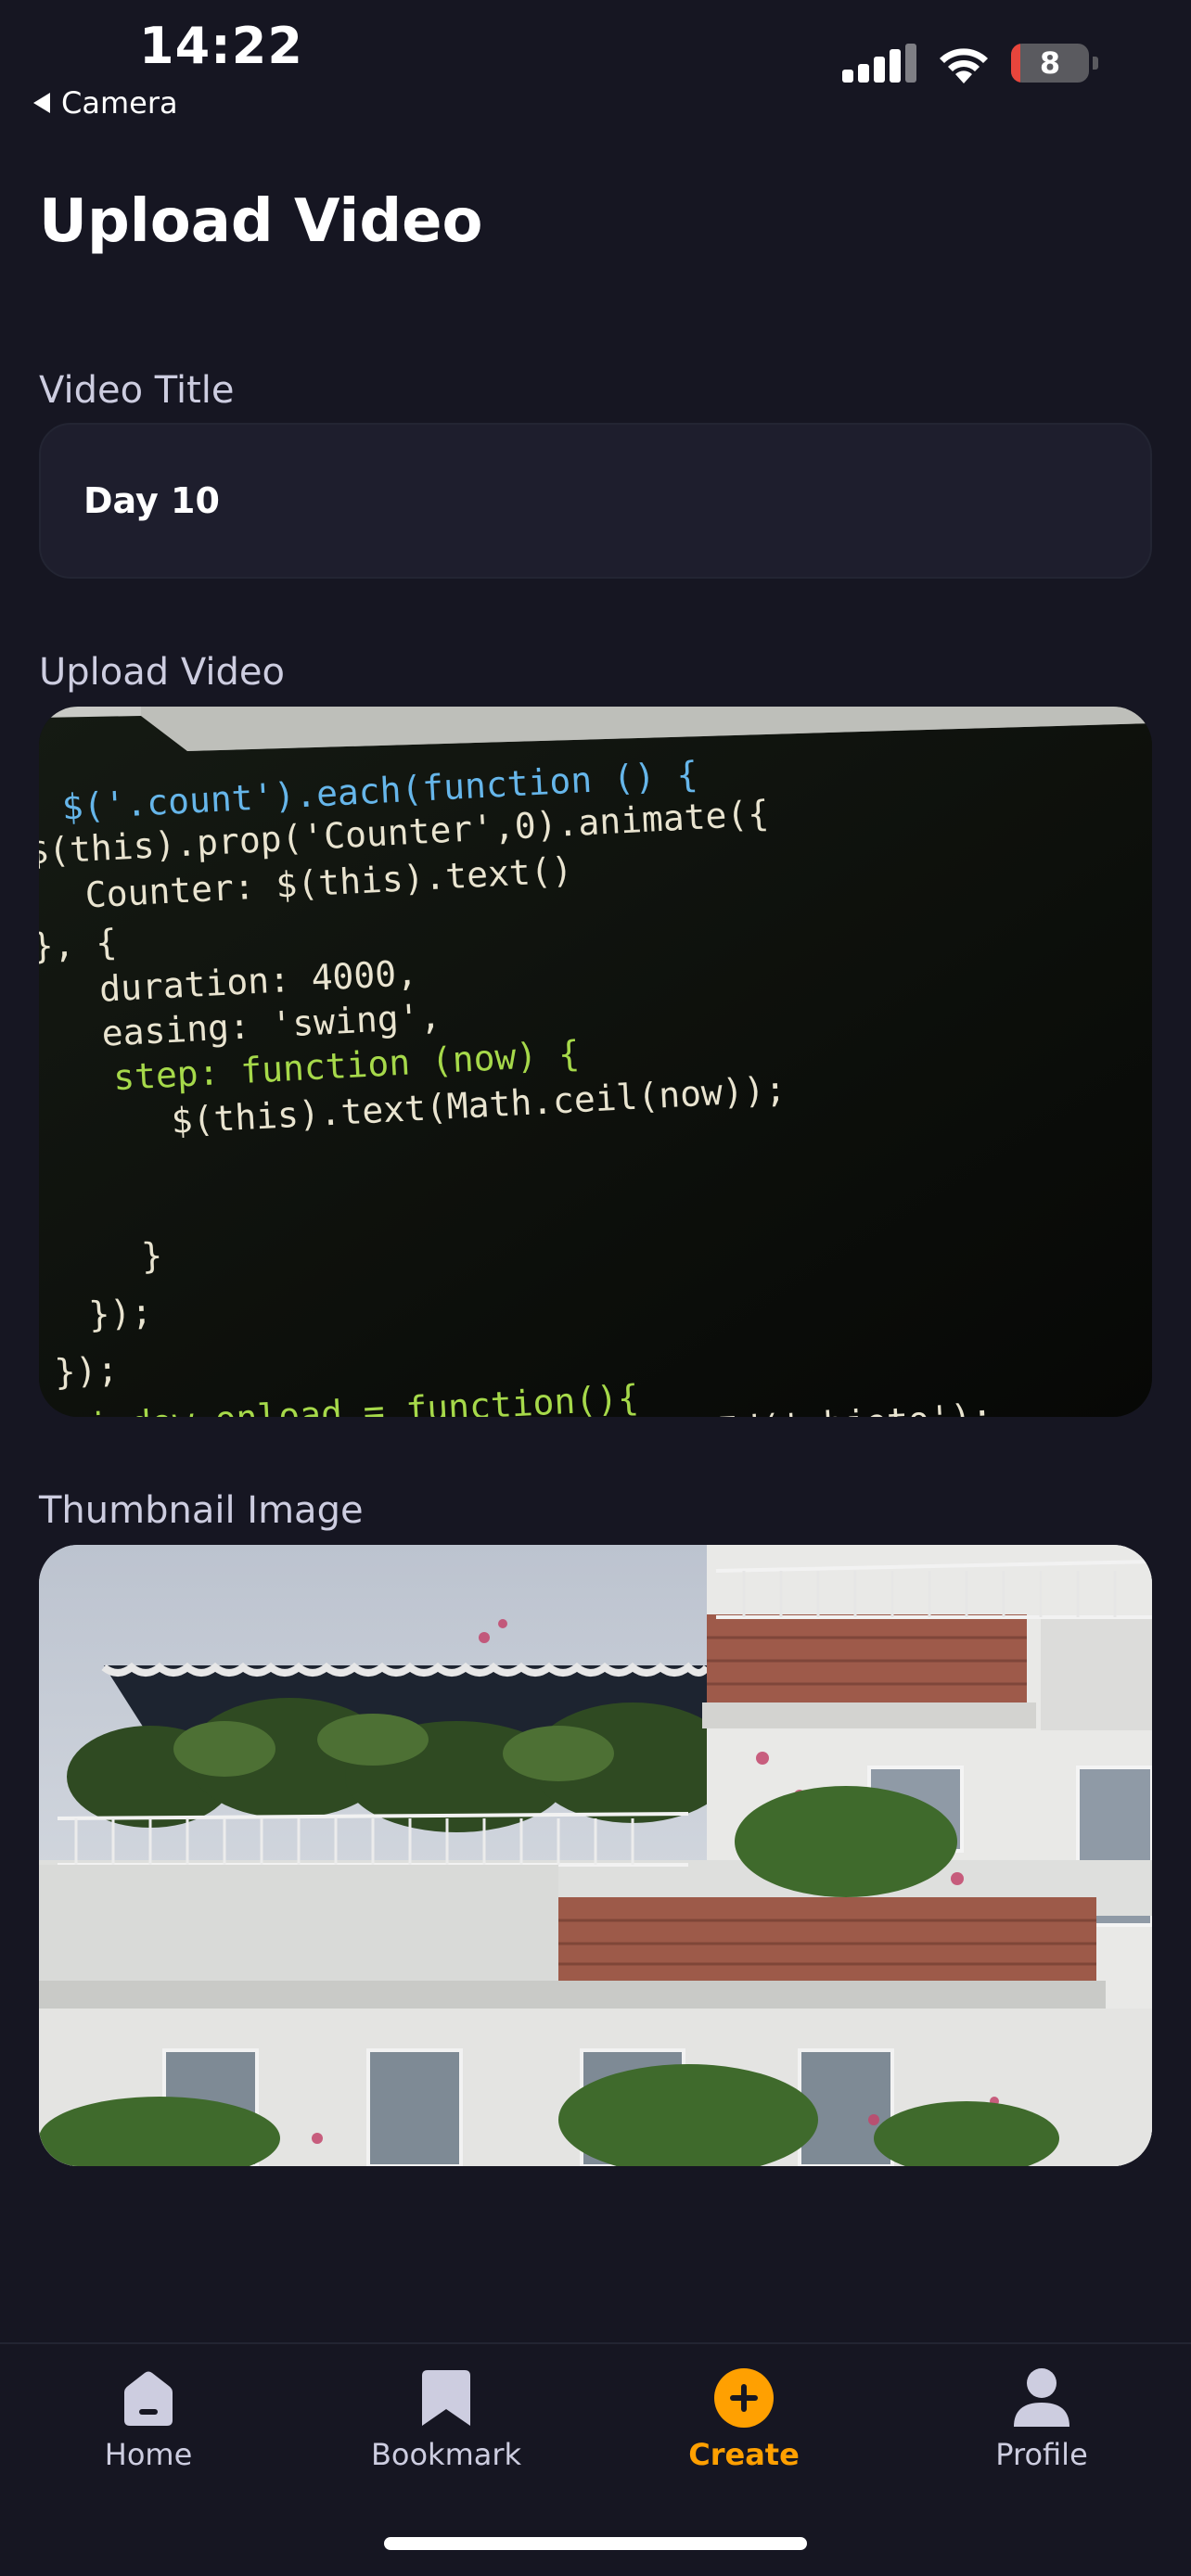 The image size is (1191, 2576). What do you see at coordinates (120, 103) in the screenshot?
I see `back-link-label: Camera` at bounding box center [120, 103].